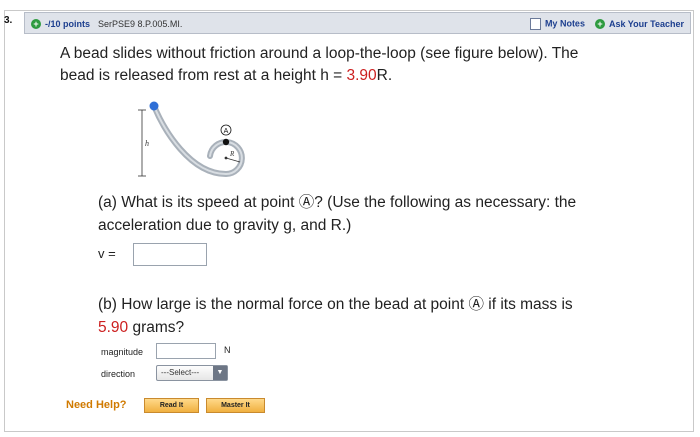 This screenshot has height=437, width=700. Describe the element at coordinates (361, 75) in the screenshot. I see `height-value: 3.90` at that location.